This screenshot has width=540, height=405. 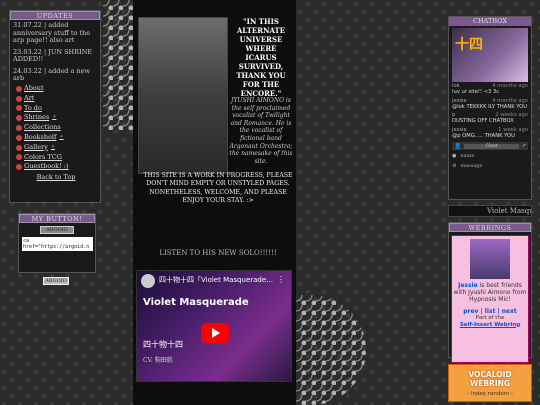 What do you see at coordinates (457, 146) in the screenshot?
I see `user-icon: 👤` at bounding box center [457, 146].